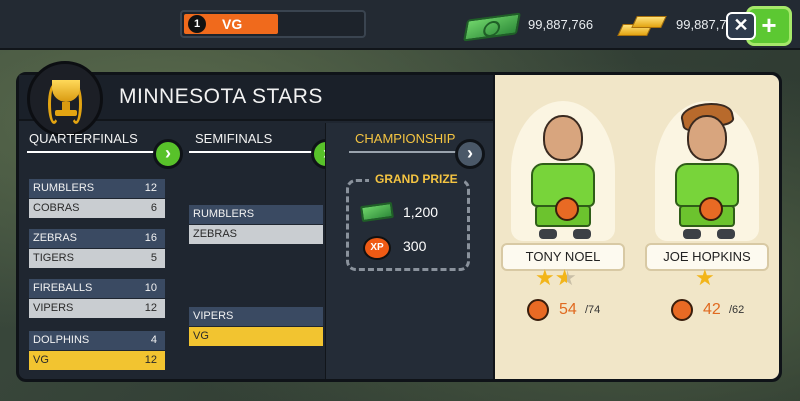 The width and height of the screenshot is (800, 401). What do you see at coordinates (97, 188) in the screenshot?
I see `bracket-team-row: RUMBLERS 12` at bounding box center [97, 188].